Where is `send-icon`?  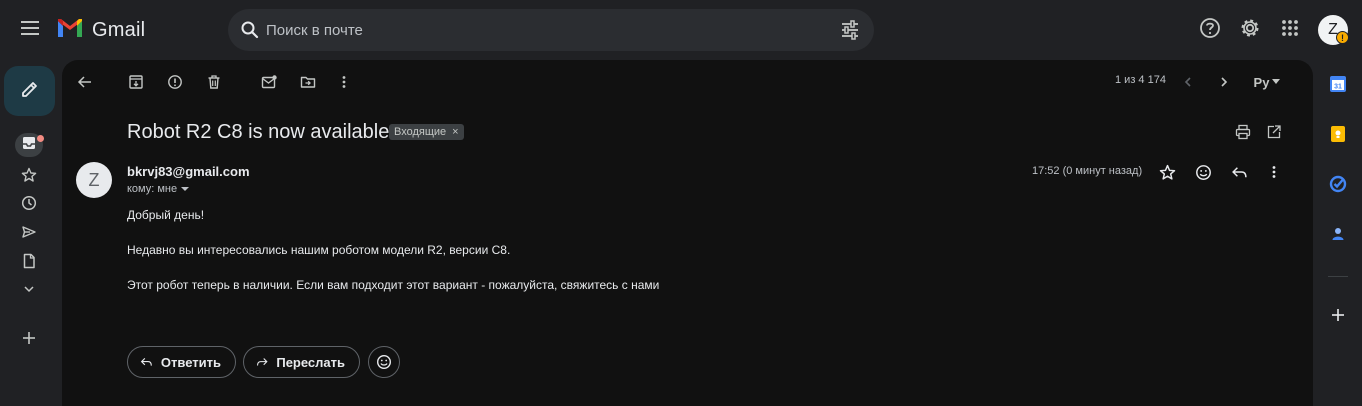 send-icon is located at coordinates (29, 232).